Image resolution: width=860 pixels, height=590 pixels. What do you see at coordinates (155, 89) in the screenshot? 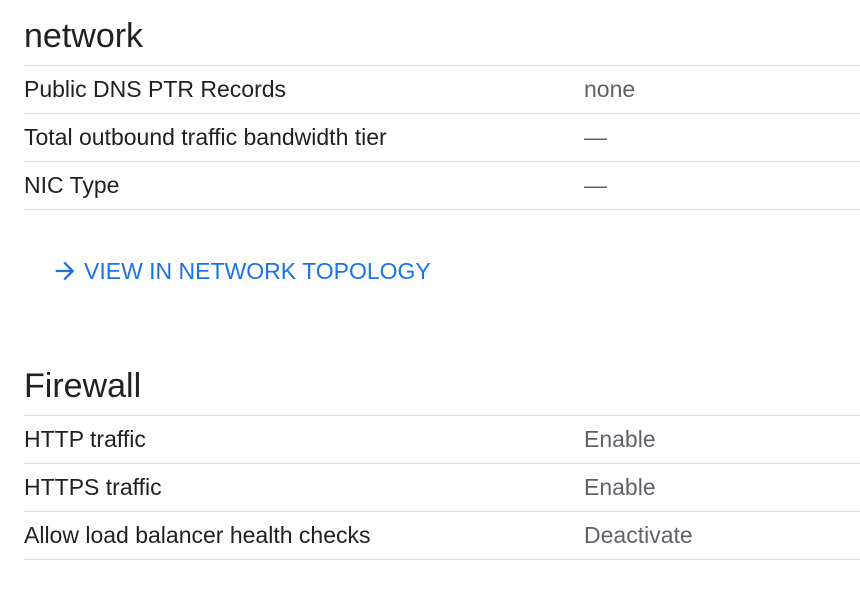
I see `row-label: Public DNS PTR Records` at bounding box center [155, 89].